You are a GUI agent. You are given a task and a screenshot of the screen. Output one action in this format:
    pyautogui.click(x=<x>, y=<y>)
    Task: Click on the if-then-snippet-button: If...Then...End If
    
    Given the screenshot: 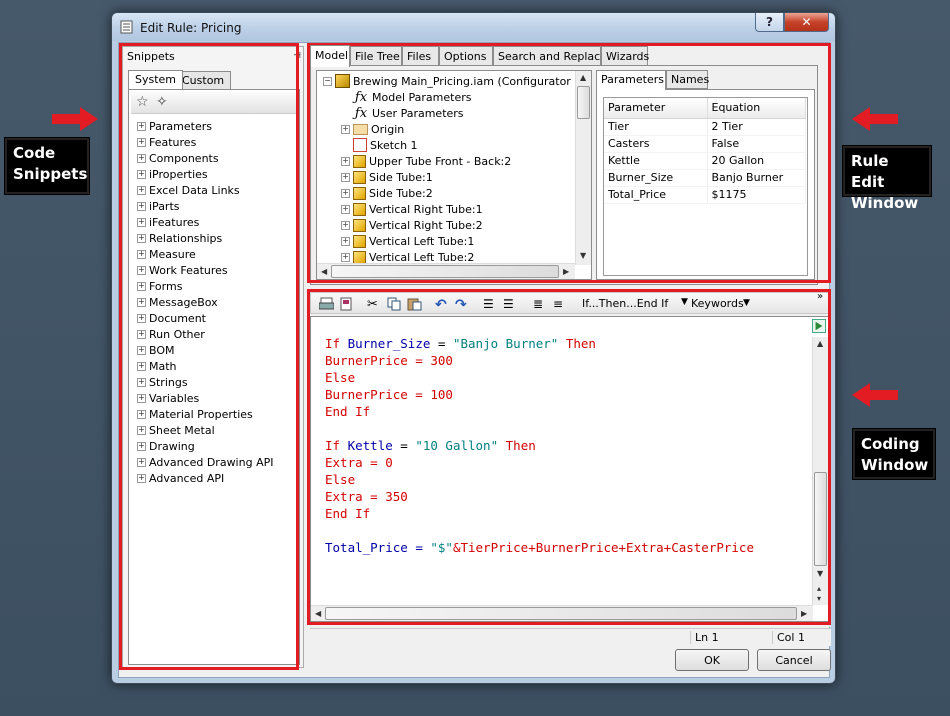 What is the action you would take?
    pyautogui.click(x=625, y=303)
    